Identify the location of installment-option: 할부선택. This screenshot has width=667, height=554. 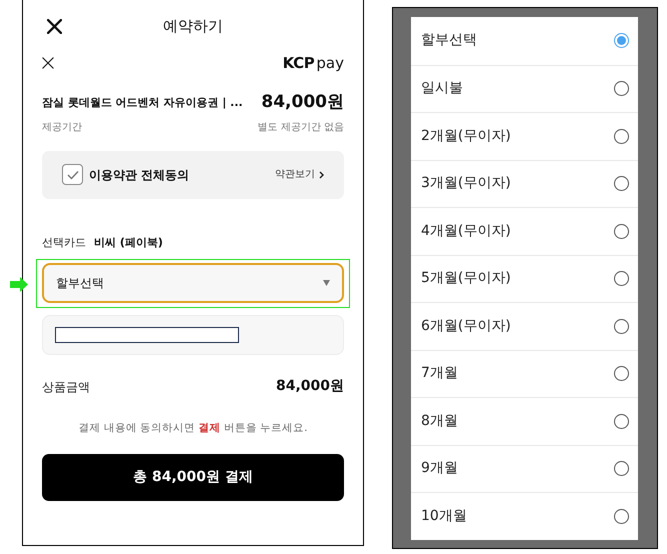
(524, 40).